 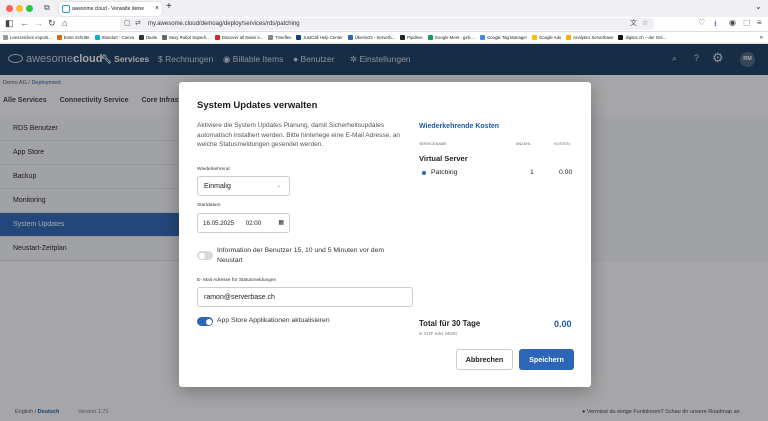 I want to click on total-subtext: in CHF exkl. MwSt, so click(x=438, y=333).